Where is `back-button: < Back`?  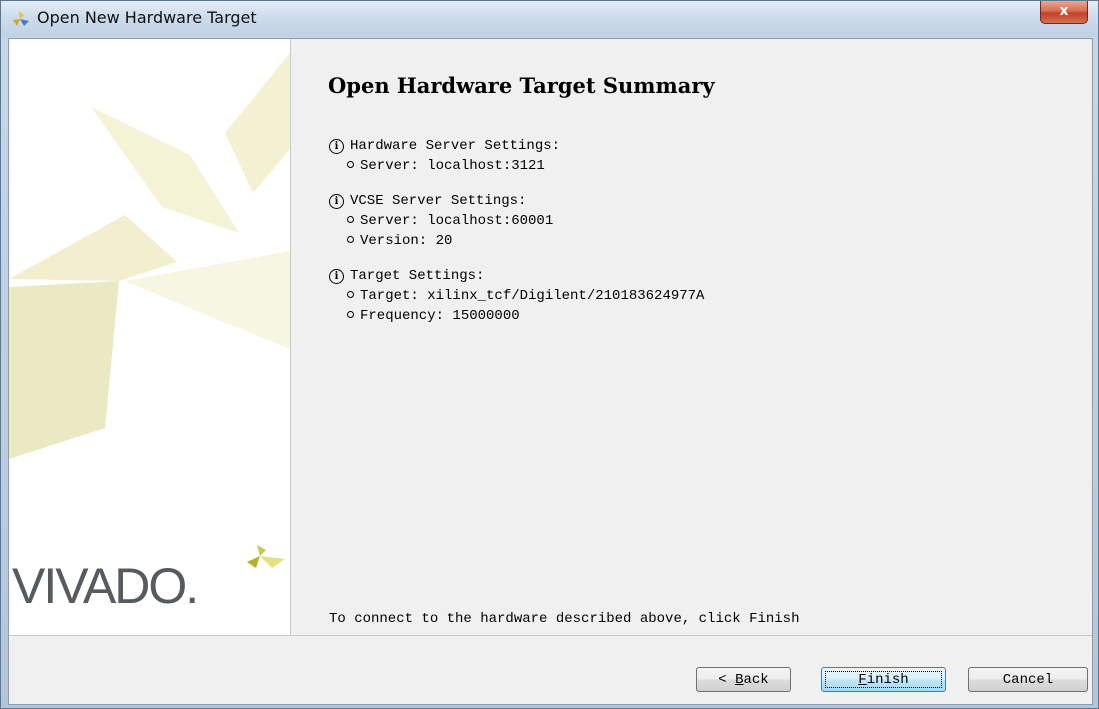
back-button: < Back is located at coordinates (743, 679).